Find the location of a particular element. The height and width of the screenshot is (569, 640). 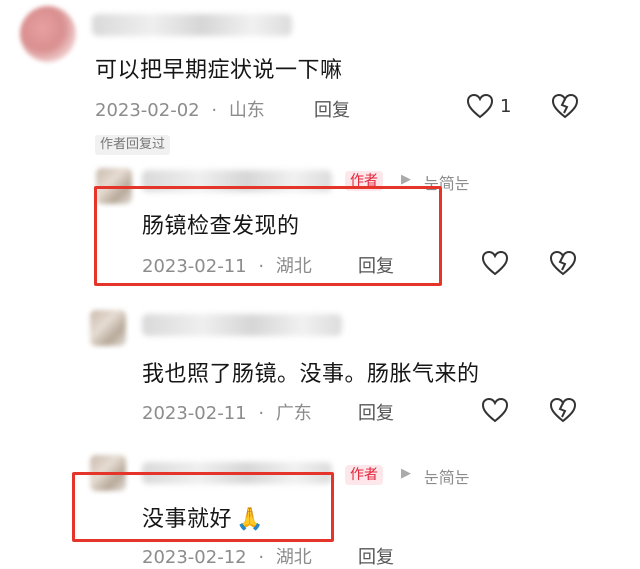

comment-meta: 2023-02-02 · 山东 is located at coordinates (180, 109).